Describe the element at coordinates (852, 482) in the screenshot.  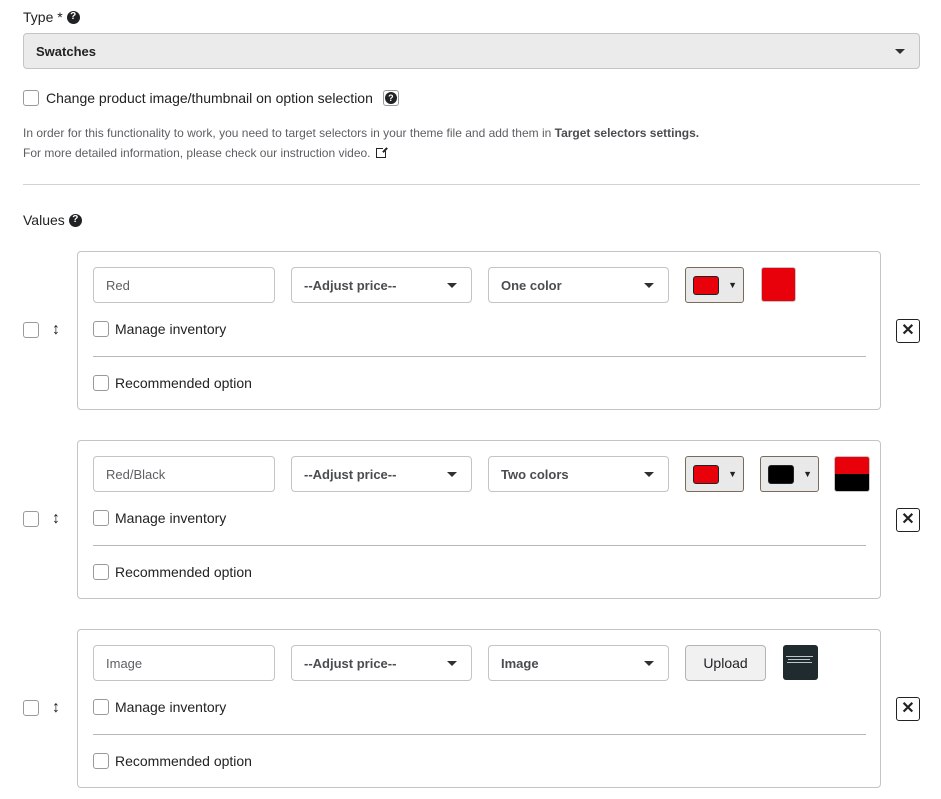
I see `swatch-preview-bottom` at that location.